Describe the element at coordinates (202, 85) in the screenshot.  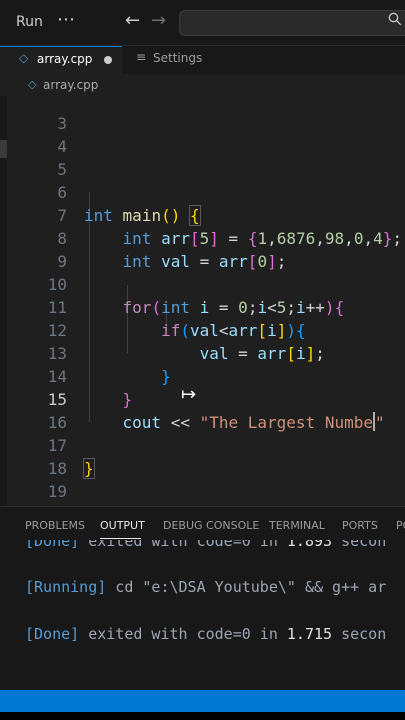
I see `breadcrumb: ◇ array.cpp` at that location.